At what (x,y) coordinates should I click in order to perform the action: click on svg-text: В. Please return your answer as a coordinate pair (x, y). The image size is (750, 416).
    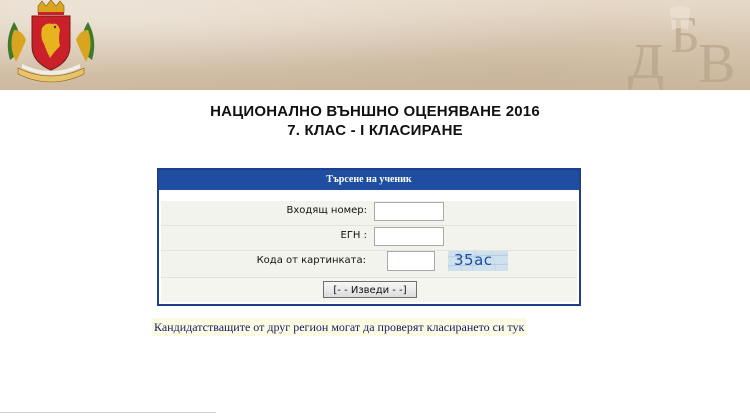
    Looking at the image, I should click on (716, 61).